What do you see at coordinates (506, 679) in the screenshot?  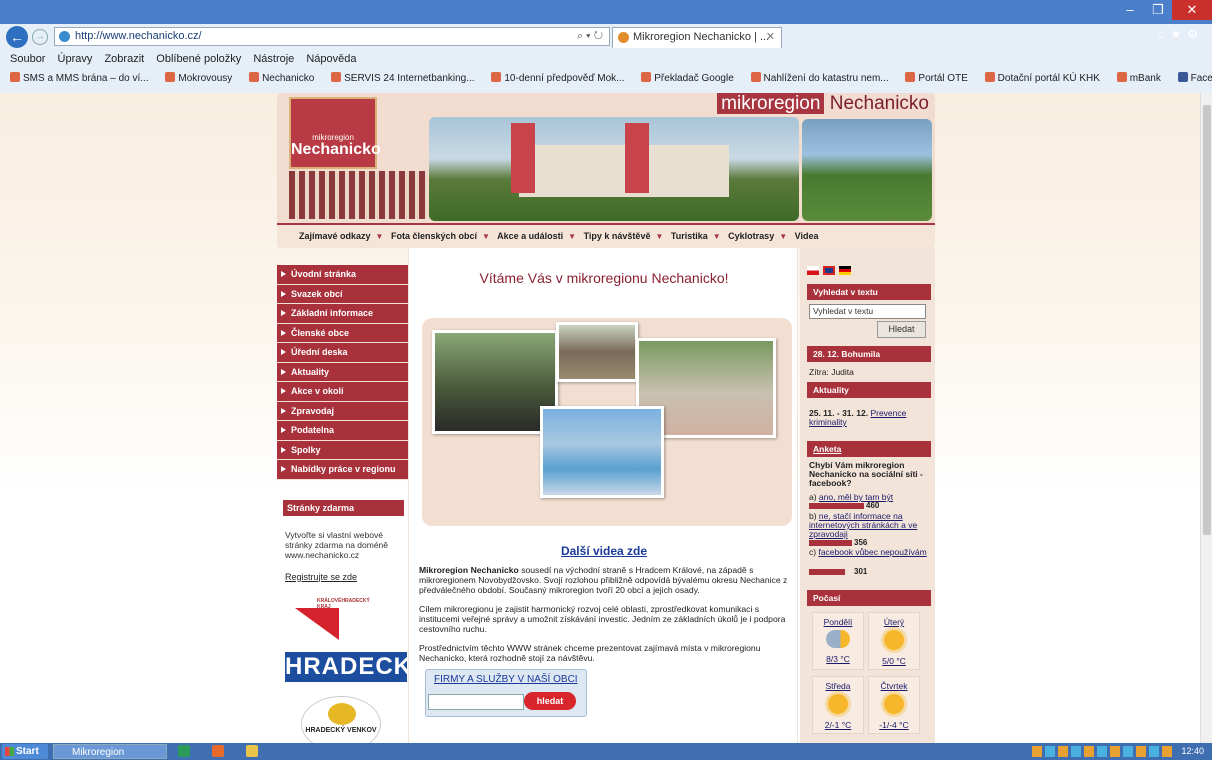 I see `firmy-title-link: FIRMY A SLUŽBY V NAŠÍ OBCI` at bounding box center [506, 679].